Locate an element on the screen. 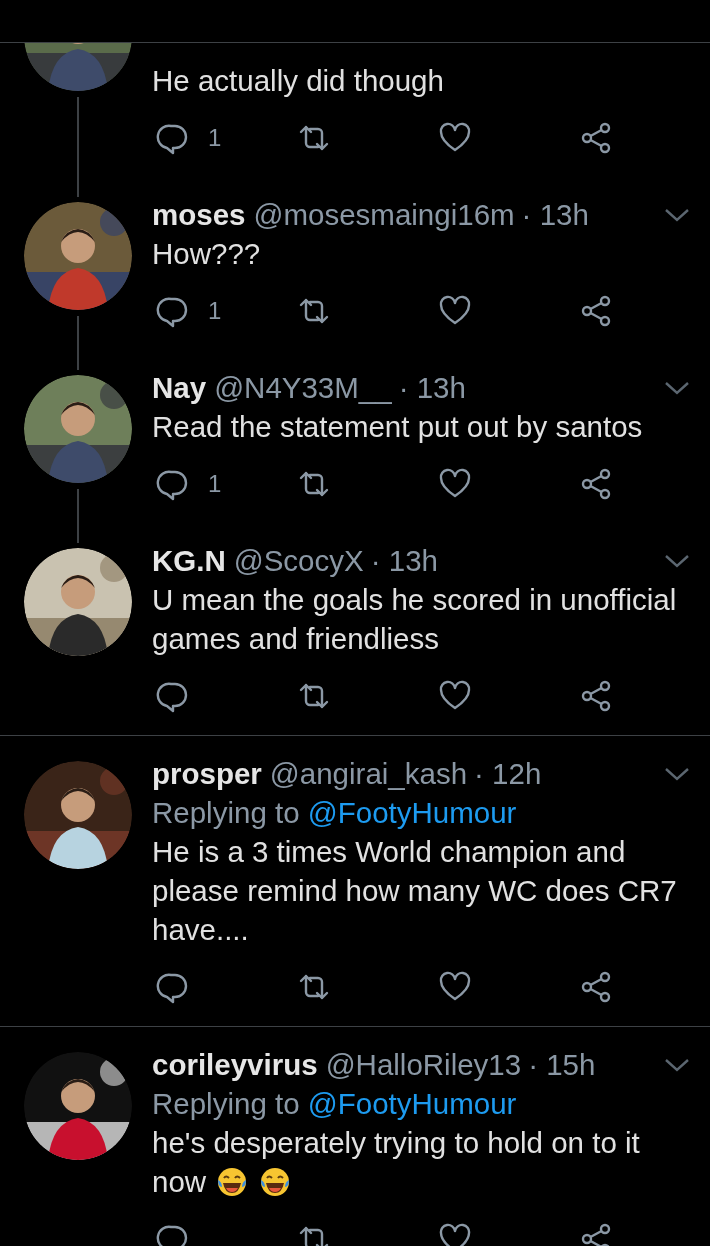 This screenshot has height=1246, width=710. user-handle: @angirai_kash is located at coordinates (368, 773).